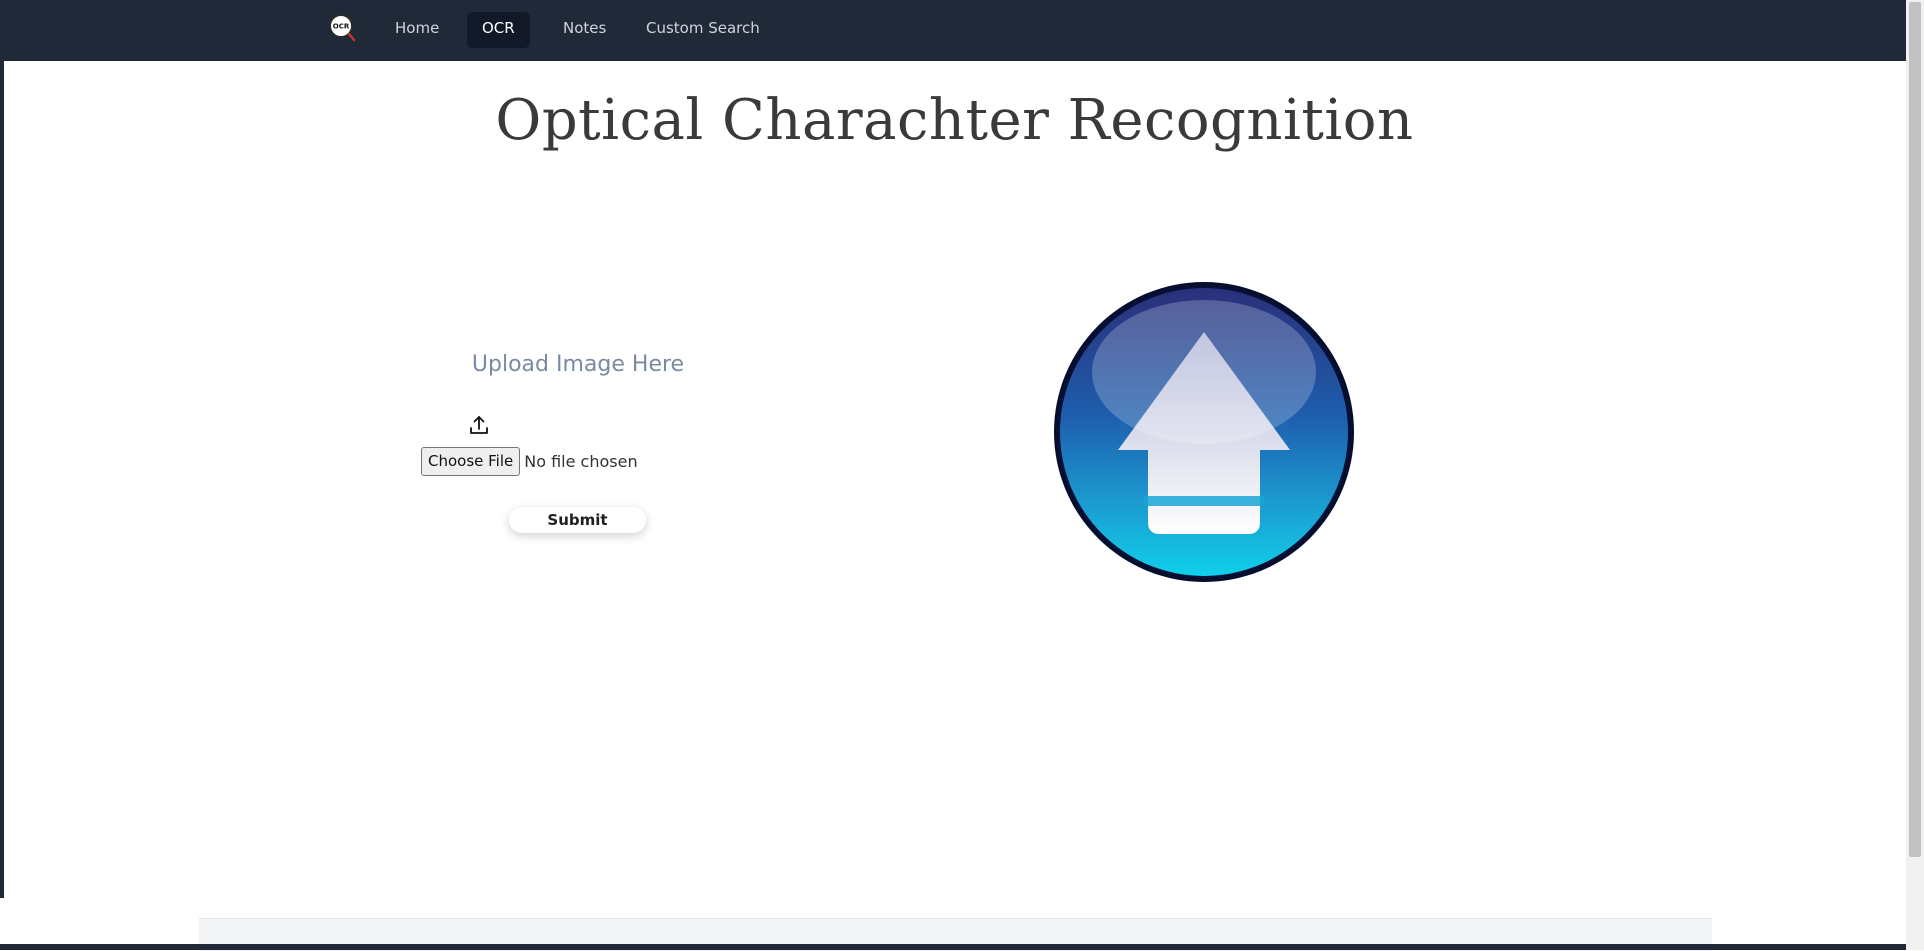 This screenshot has height=951, width=1924. Describe the element at coordinates (956, 30) in the screenshot. I see `navbar: OCR Home OCR Notes Custom Search` at that location.